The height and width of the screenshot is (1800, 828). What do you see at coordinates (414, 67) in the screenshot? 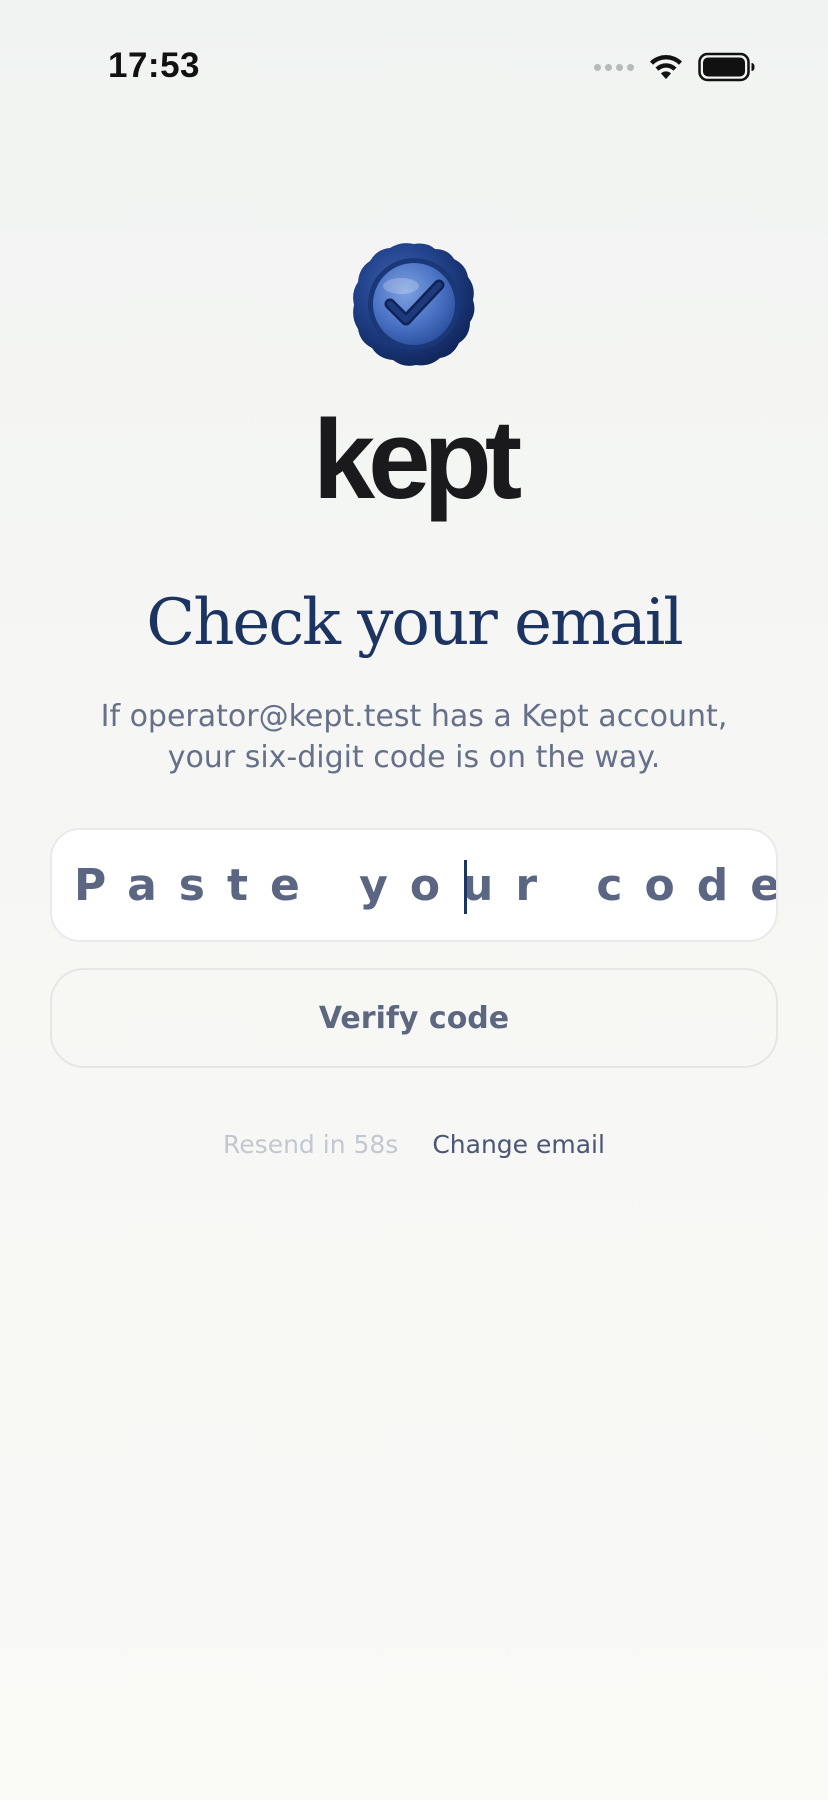
I see `status-bar: 17:53` at bounding box center [414, 67].